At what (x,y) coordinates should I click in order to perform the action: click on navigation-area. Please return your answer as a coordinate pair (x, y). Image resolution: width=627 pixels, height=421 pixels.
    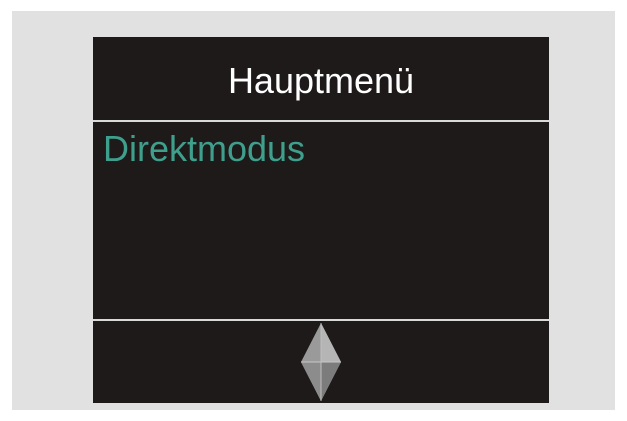
    Looking at the image, I should click on (321, 362).